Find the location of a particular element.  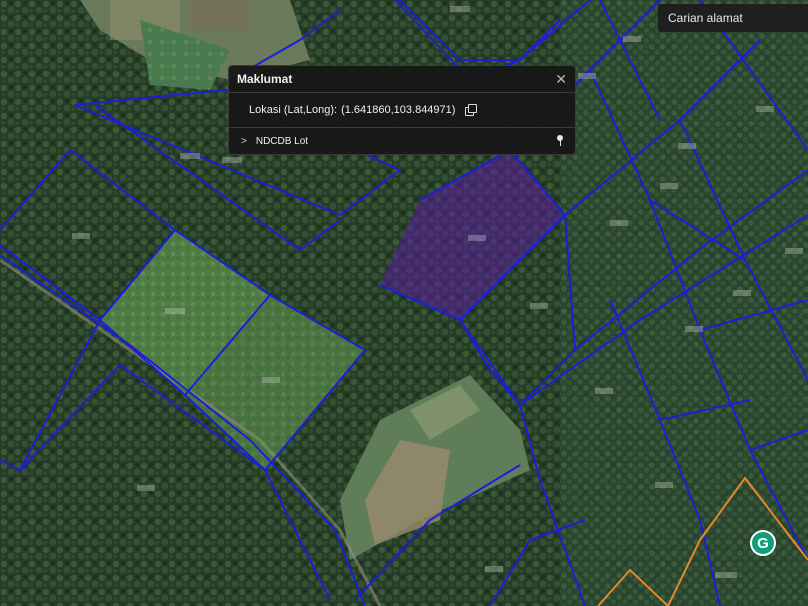

ndcdb-lot-expander: > NDCDB Lot is located at coordinates (402, 141).